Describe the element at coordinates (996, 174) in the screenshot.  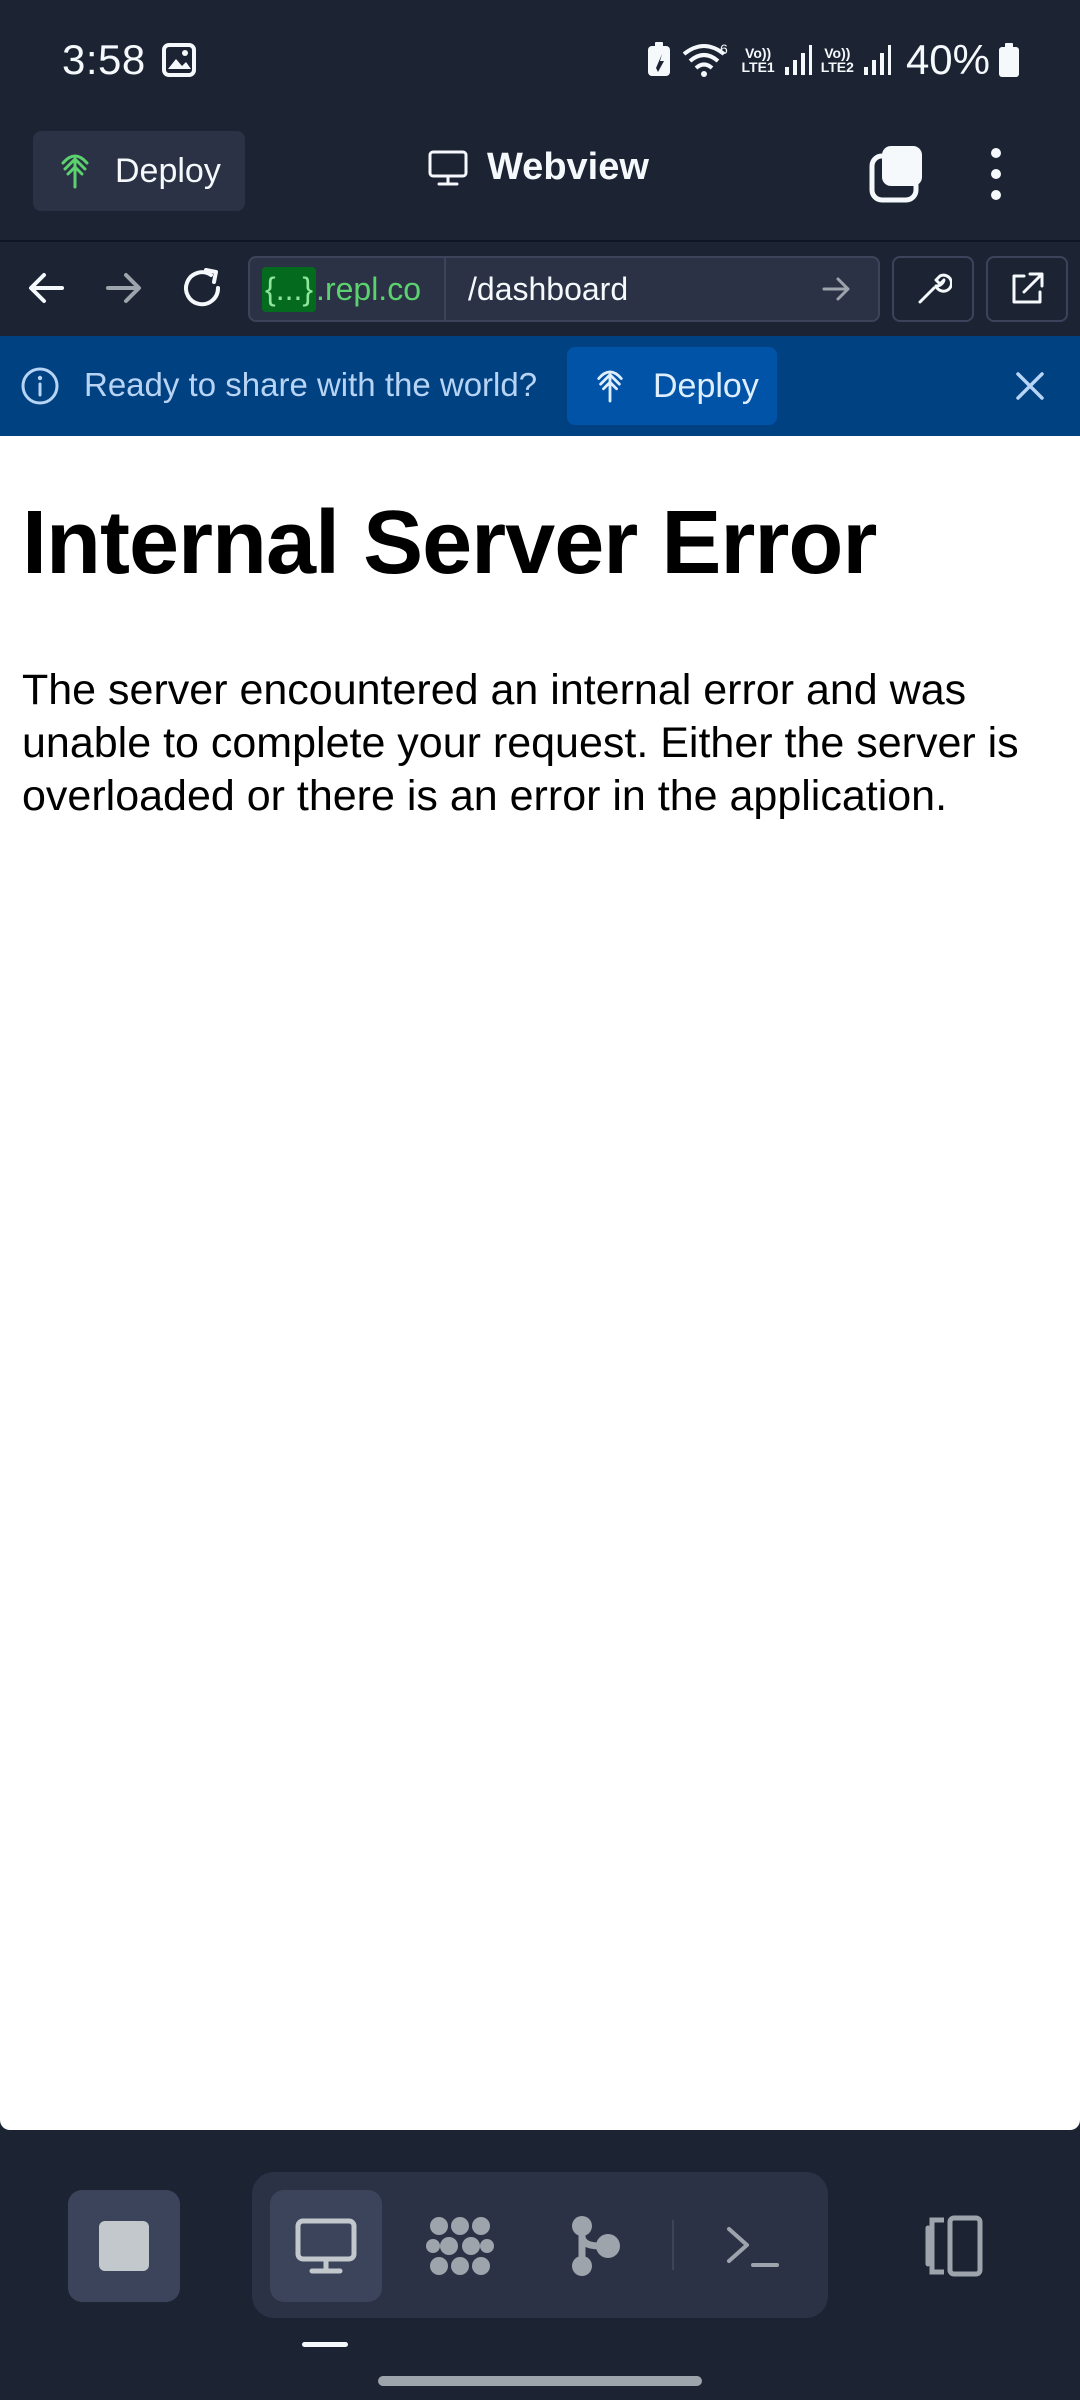
I see `more-options-icon` at that location.